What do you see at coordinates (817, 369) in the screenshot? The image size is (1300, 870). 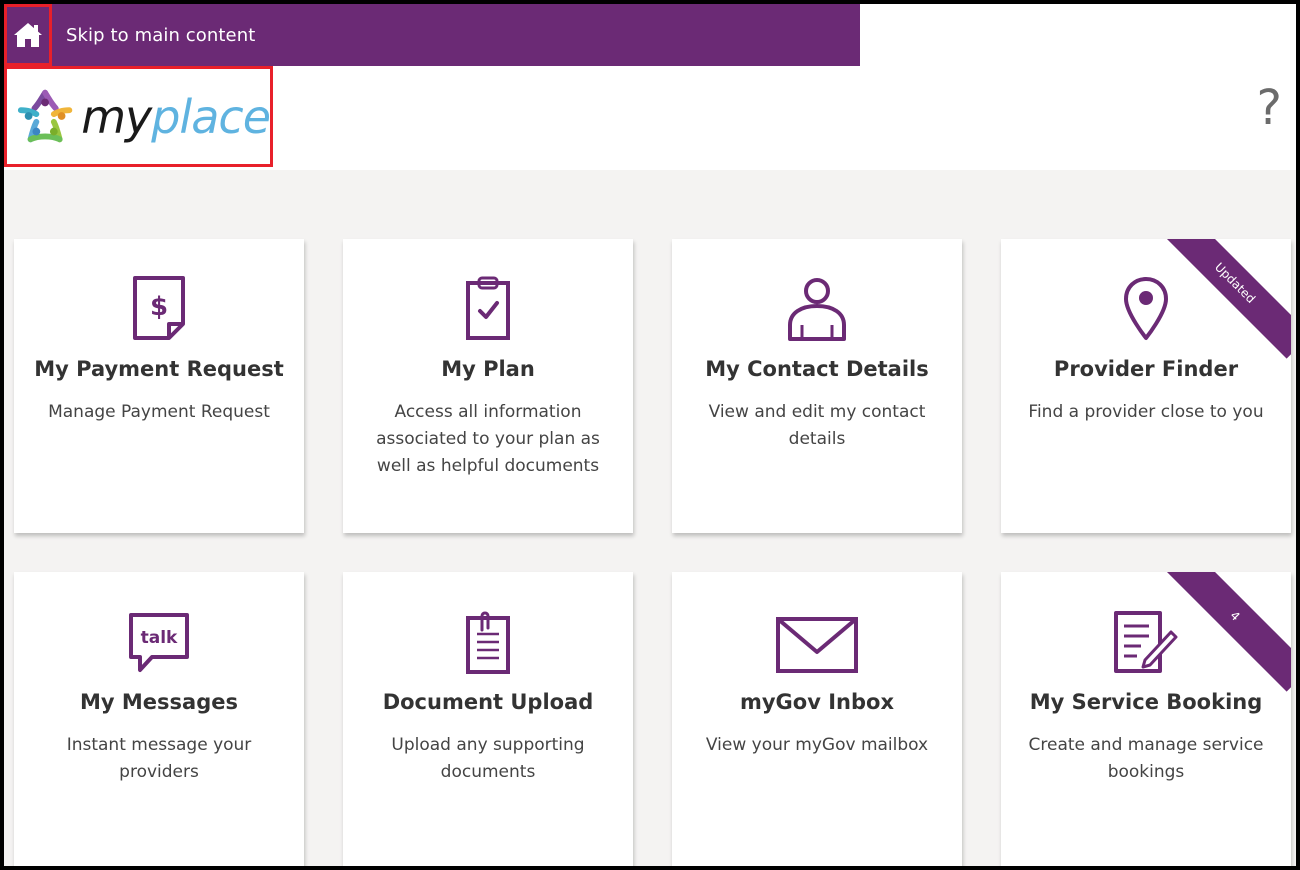 I see `tile-title: My Contact Details` at bounding box center [817, 369].